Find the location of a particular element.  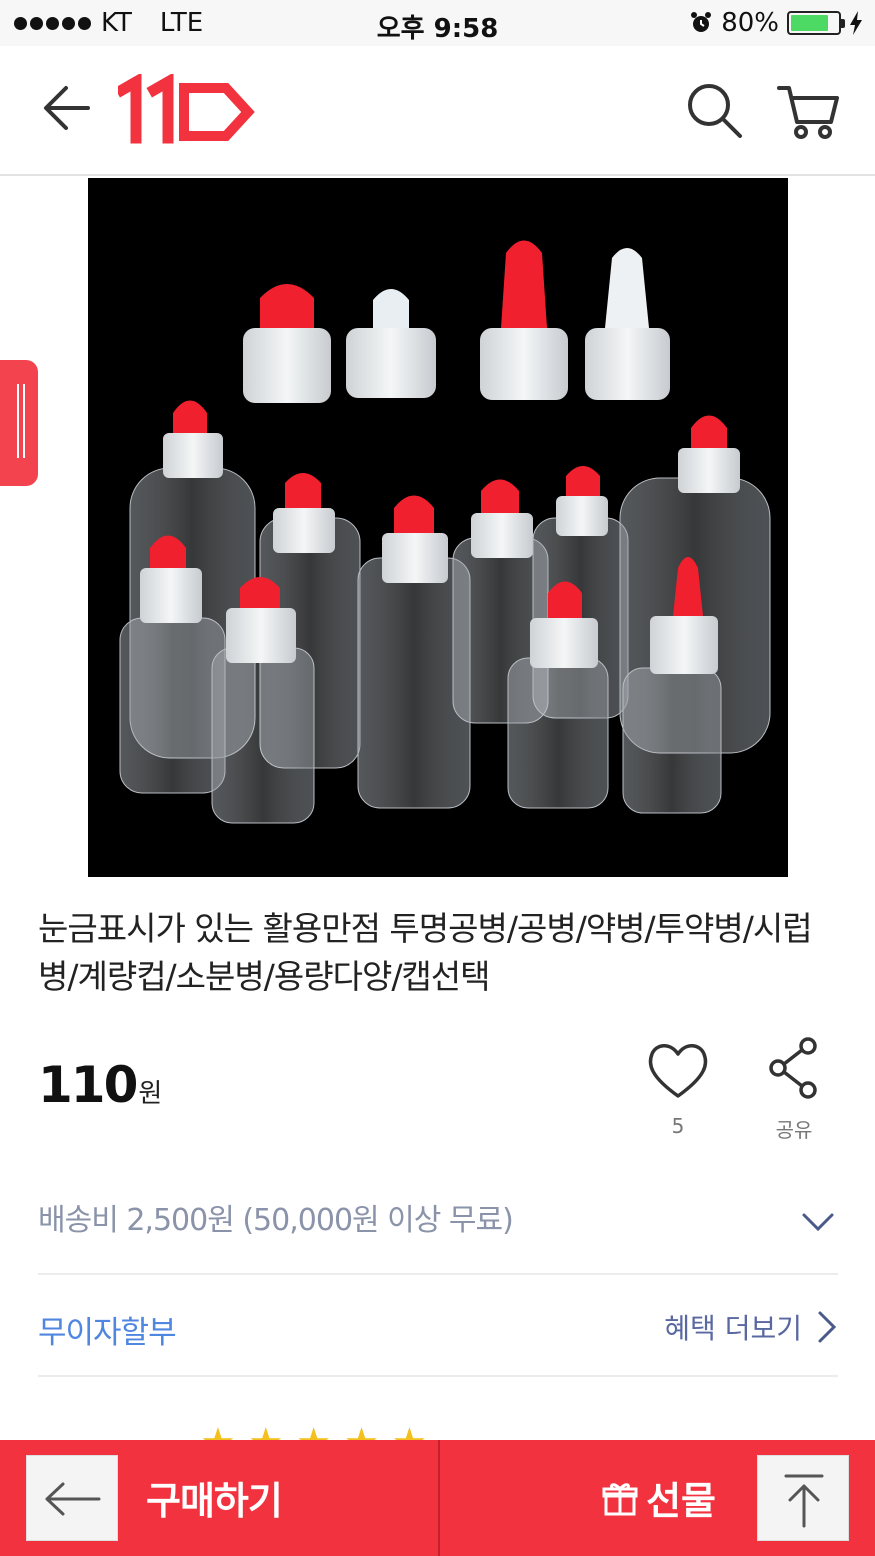

gift-content: 선물 is located at coordinates (659, 1497).